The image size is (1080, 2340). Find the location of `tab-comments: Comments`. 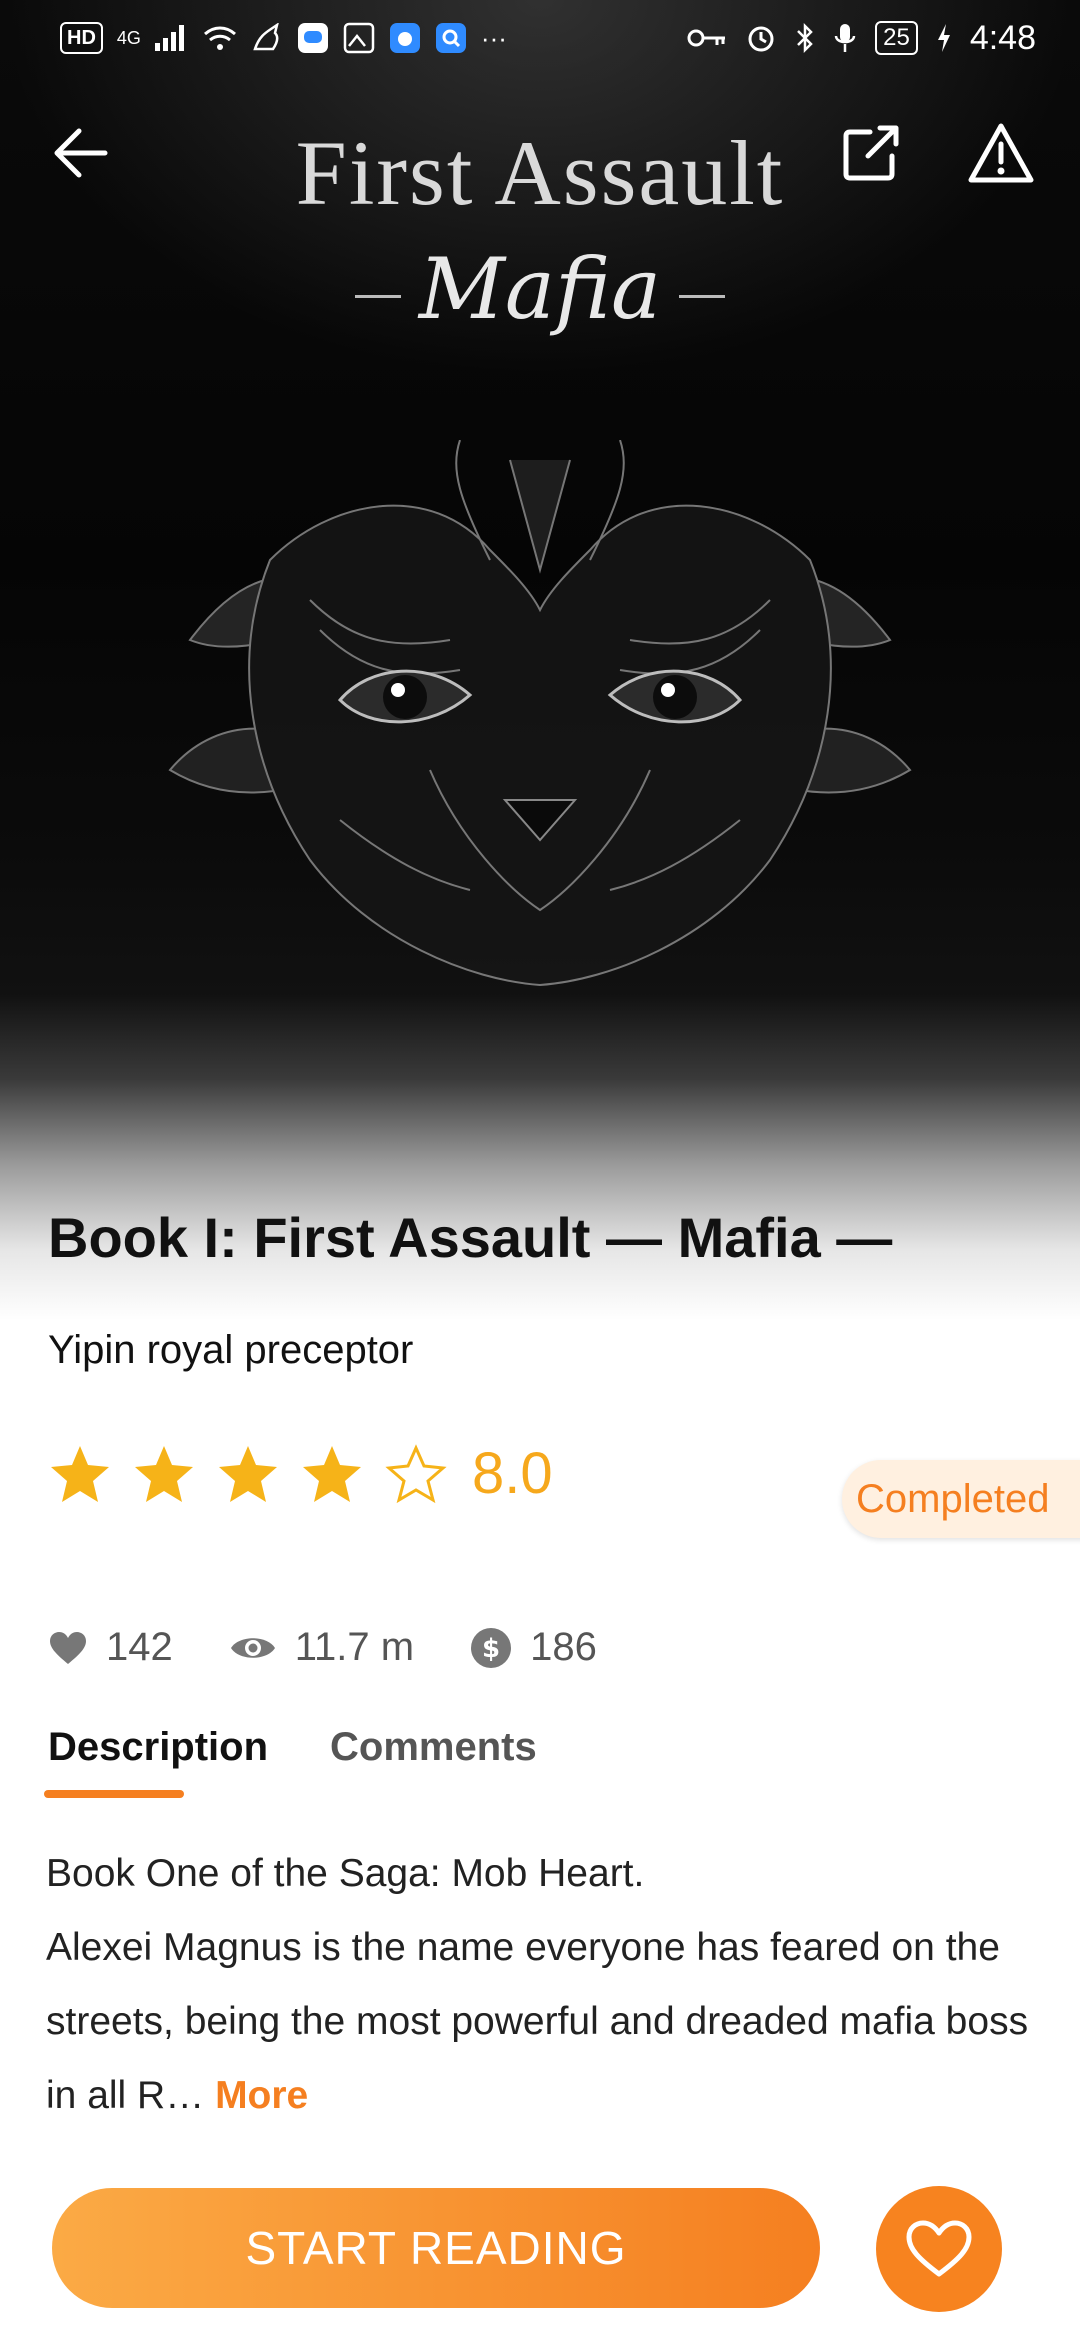

tab-comments: Comments is located at coordinates (433, 1760).